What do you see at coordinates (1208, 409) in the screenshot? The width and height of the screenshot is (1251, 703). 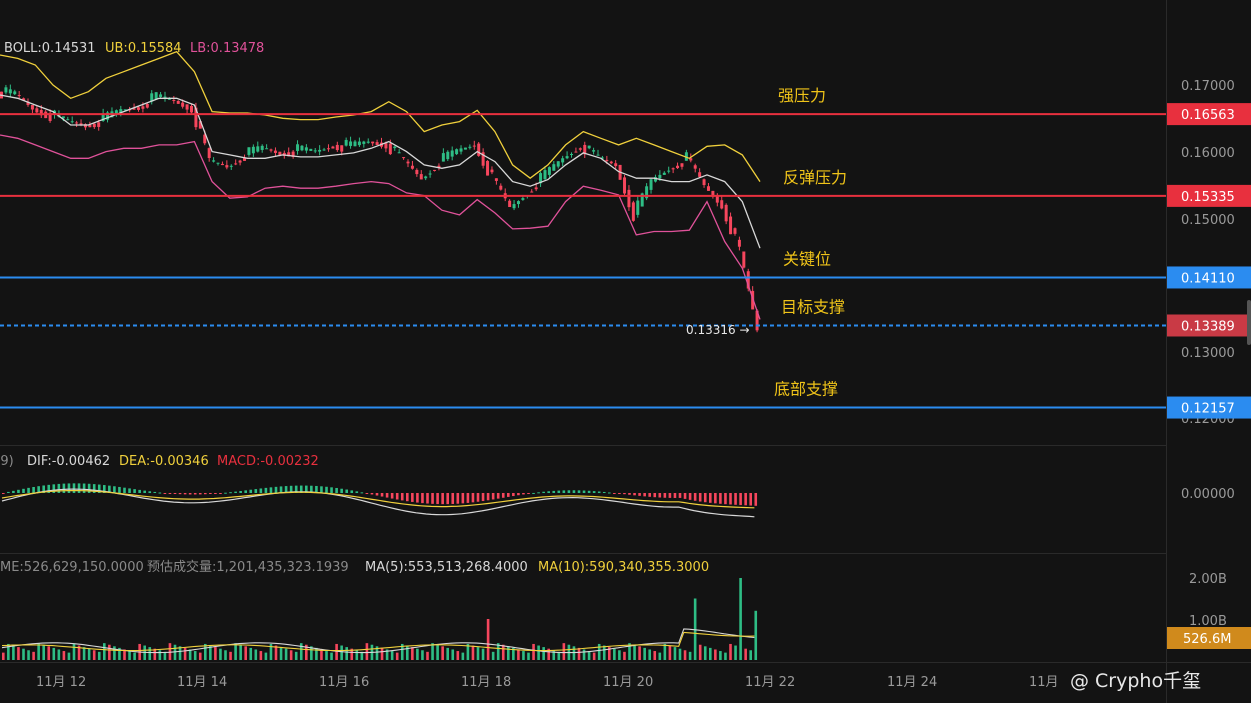 I see `level-tag-text: 0.12157` at bounding box center [1208, 409].